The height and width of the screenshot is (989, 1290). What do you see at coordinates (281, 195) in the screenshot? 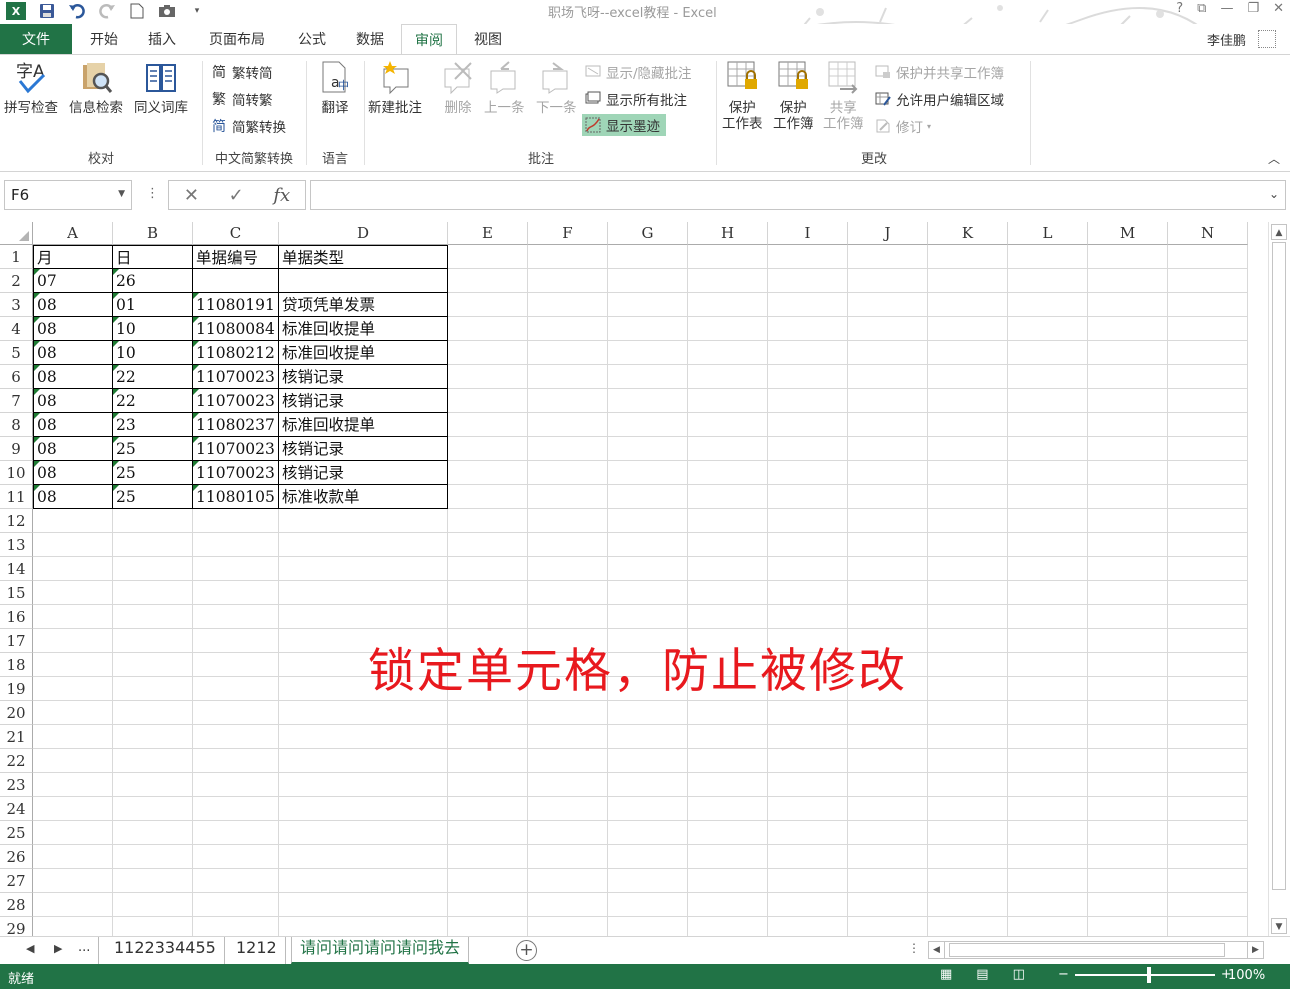
I see `insert-function-icon: fx` at bounding box center [281, 195].